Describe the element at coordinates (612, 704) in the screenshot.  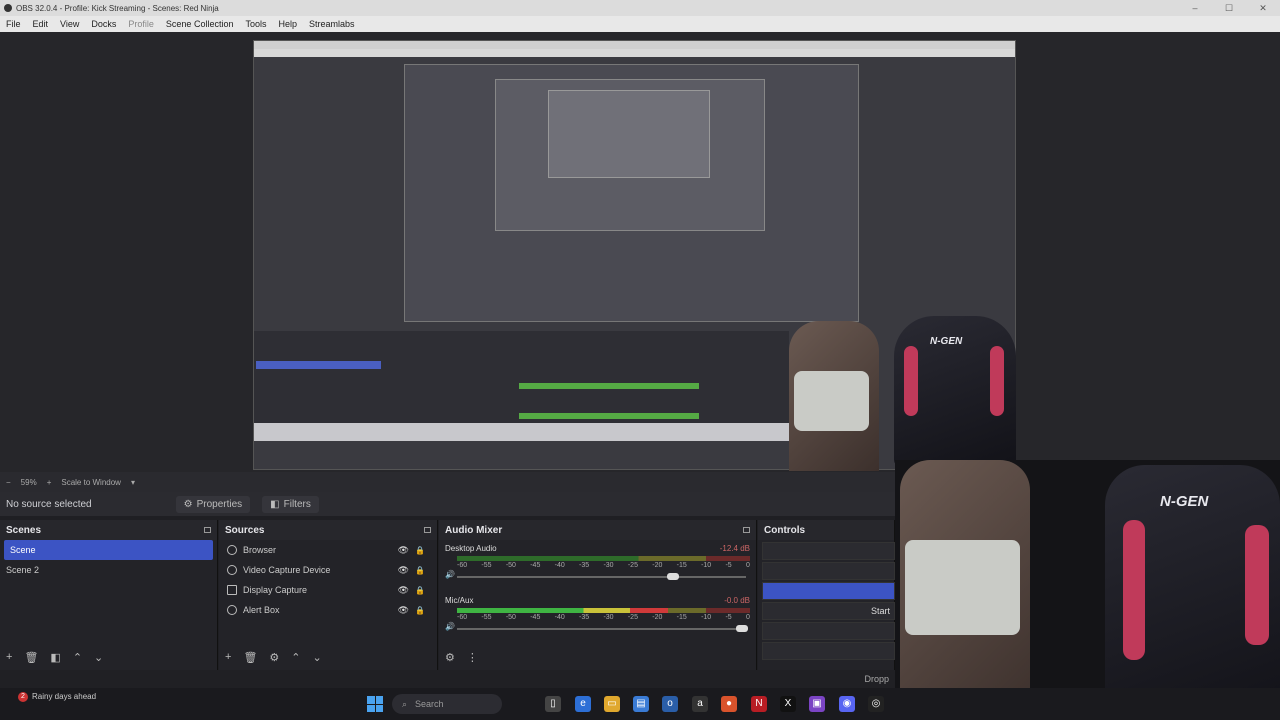
I see `file-explorer-icon: ▭` at that location.